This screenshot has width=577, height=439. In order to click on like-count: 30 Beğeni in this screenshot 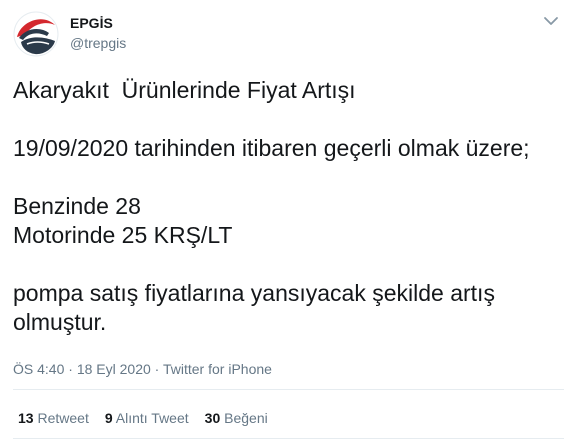, I will do `click(236, 418)`.